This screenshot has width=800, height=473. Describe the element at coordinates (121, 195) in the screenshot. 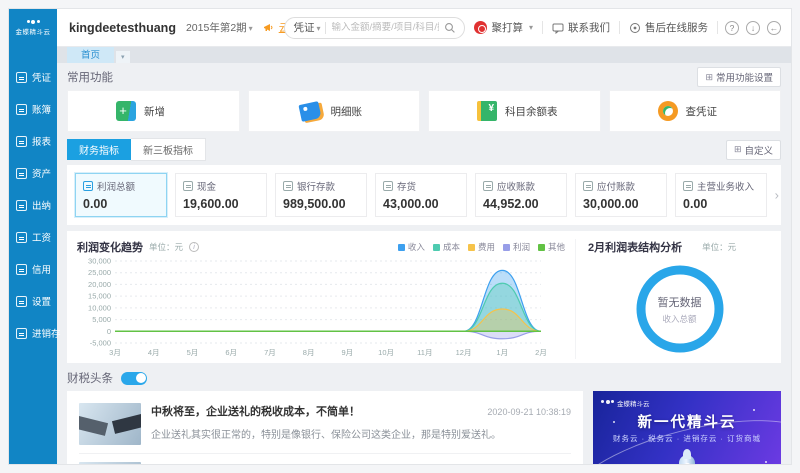

I see `kpi-card-total-profit: 利润总额 0.00` at that location.